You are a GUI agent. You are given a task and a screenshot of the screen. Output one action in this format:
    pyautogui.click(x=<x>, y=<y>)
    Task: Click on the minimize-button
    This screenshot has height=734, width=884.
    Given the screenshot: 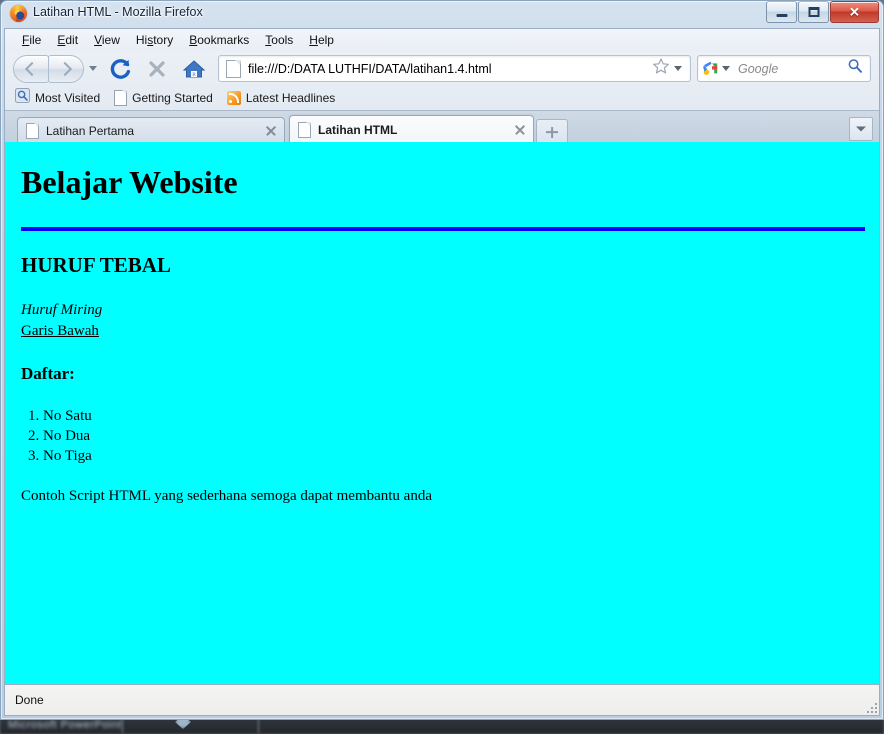 What is the action you would take?
    pyautogui.click(x=781, y=12)
    